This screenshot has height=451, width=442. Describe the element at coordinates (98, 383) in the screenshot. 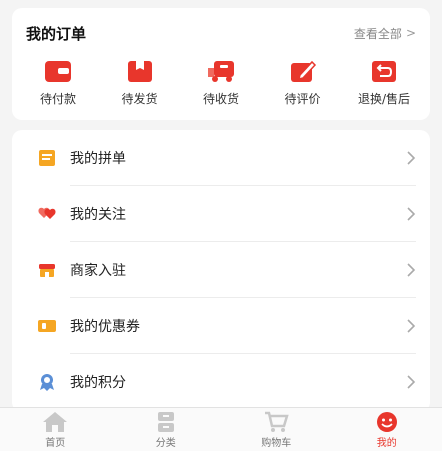

I see `menu-item-label: 我的积分` at that location.